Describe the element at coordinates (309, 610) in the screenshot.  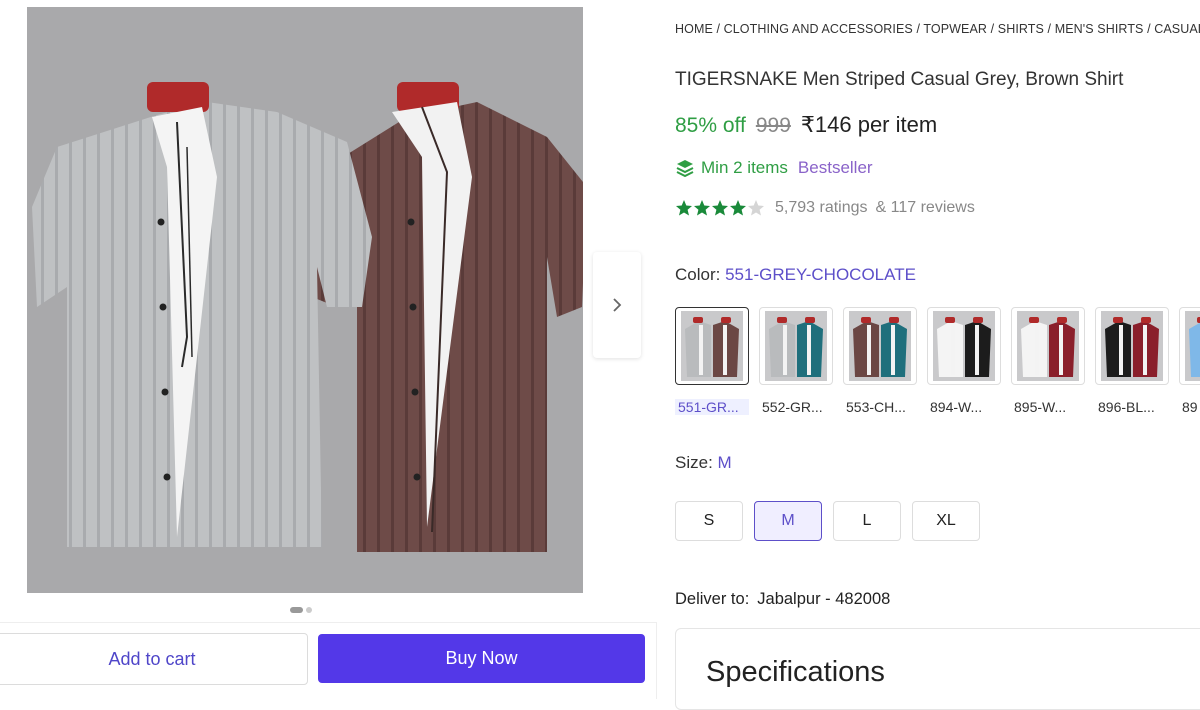
I see `gallery-dot` at that location.